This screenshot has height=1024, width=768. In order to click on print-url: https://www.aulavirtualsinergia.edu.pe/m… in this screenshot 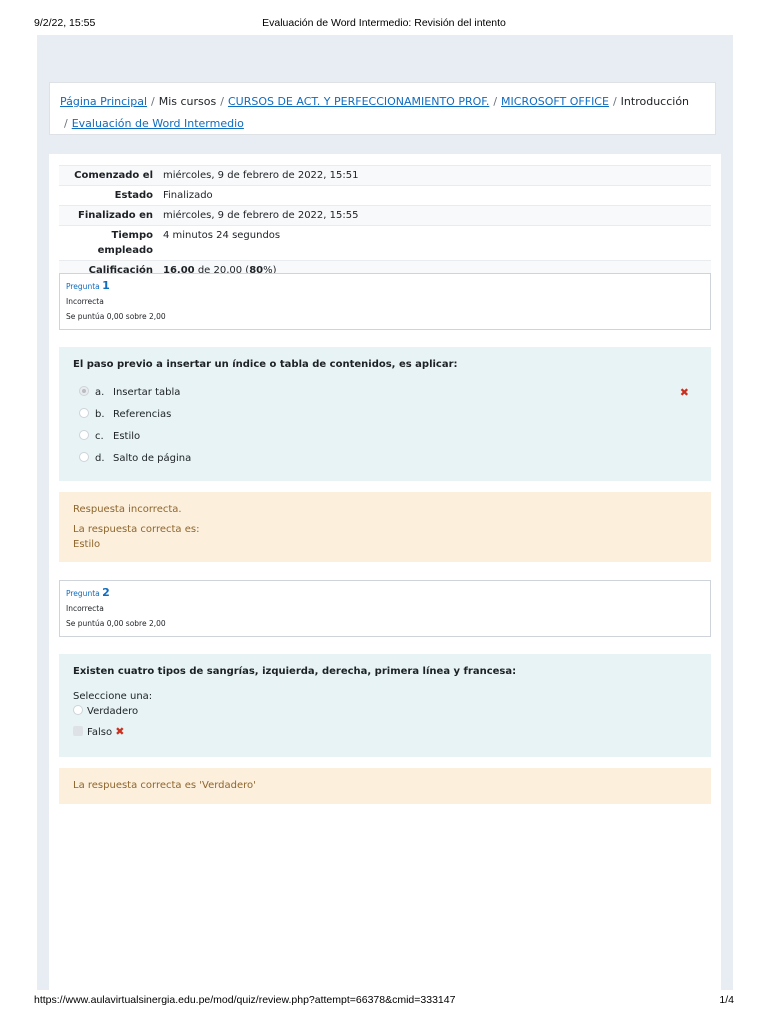, I will do `click(245, 1000)`.